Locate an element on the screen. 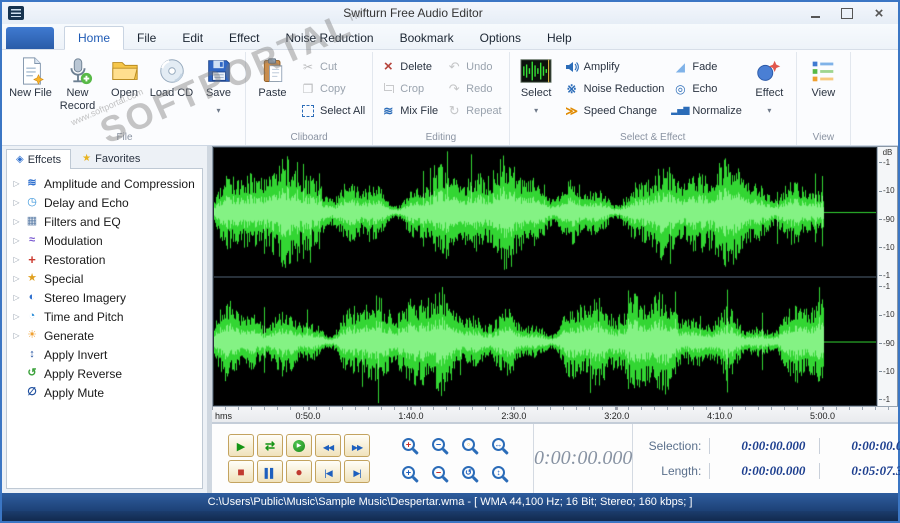  vertical-zoom-in-button is located at coordinates (408, 472).